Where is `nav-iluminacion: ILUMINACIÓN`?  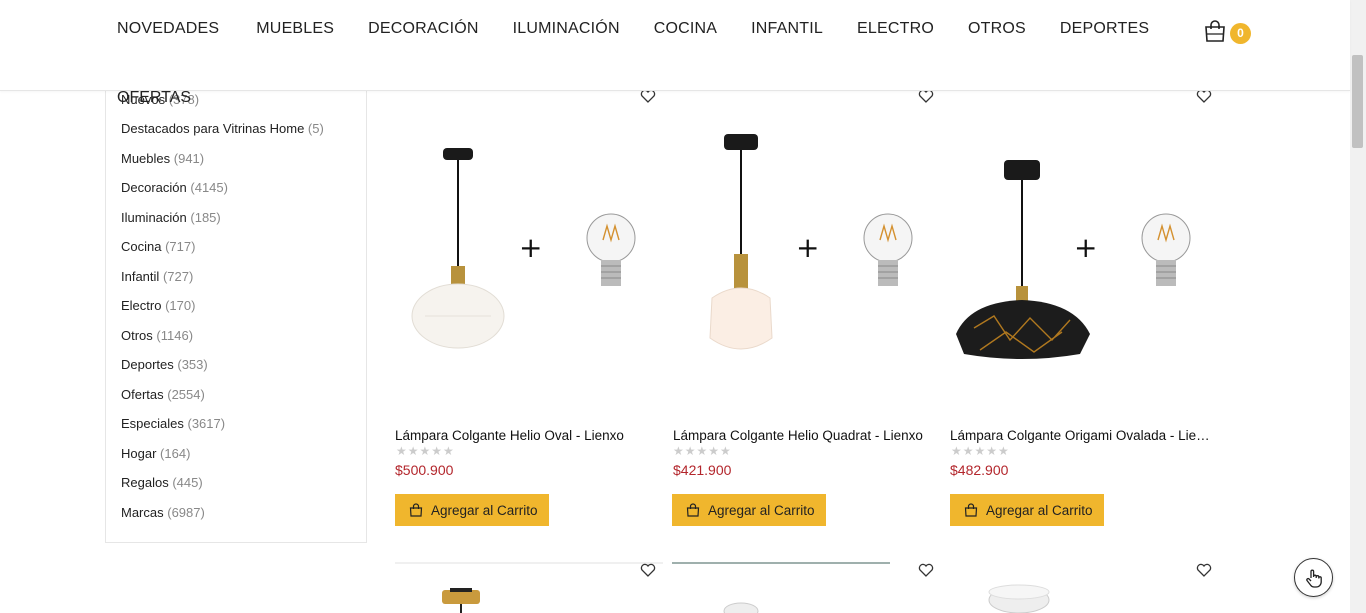
nav-iluminacion: ILUMINACIÓN is located at coordinates (566, 29).